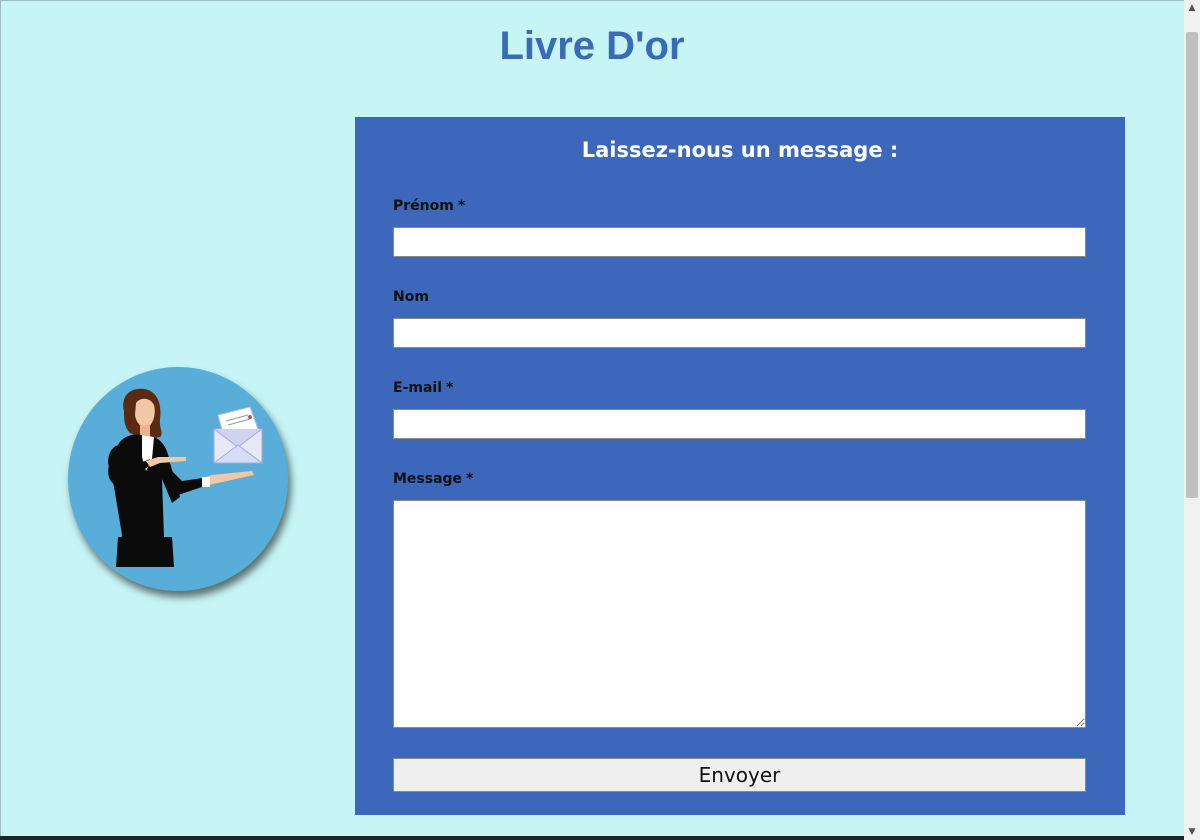 Image resolution: width=1200 pixels, height=840 pixels. I want to click on firstname-label-text: Prénom, so click(423, 206).